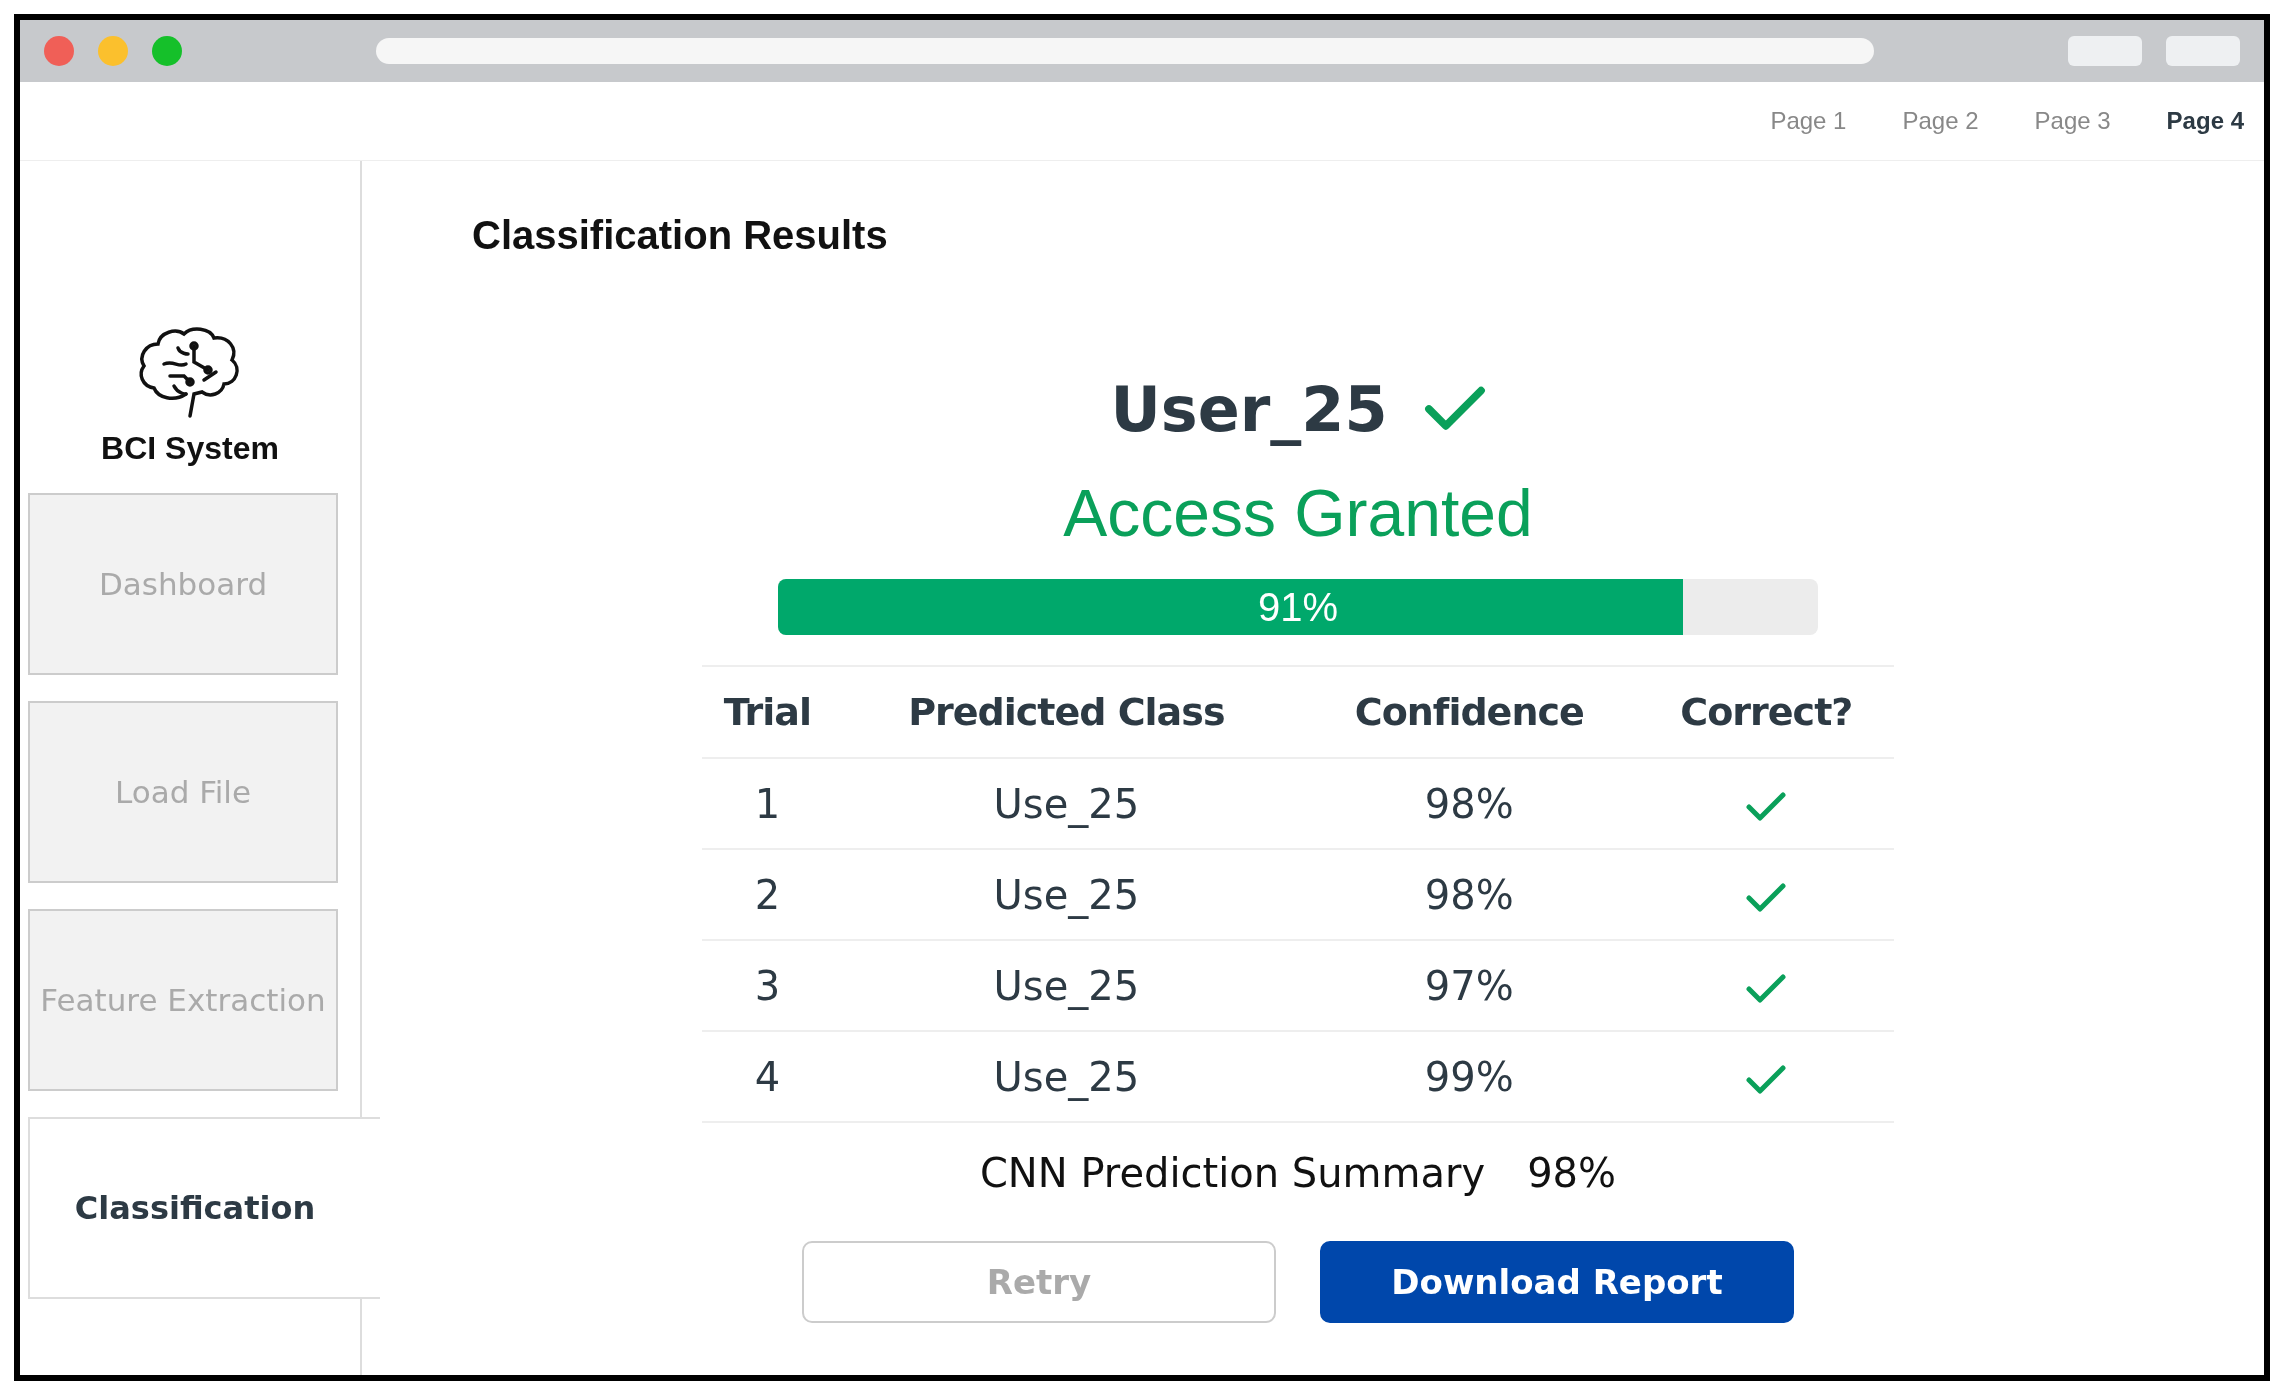 This screenshot has height=1395, width=2284. Describe the element at coordinates (767, 985) in the screenshot. I see `table-cell: 3` at that location.